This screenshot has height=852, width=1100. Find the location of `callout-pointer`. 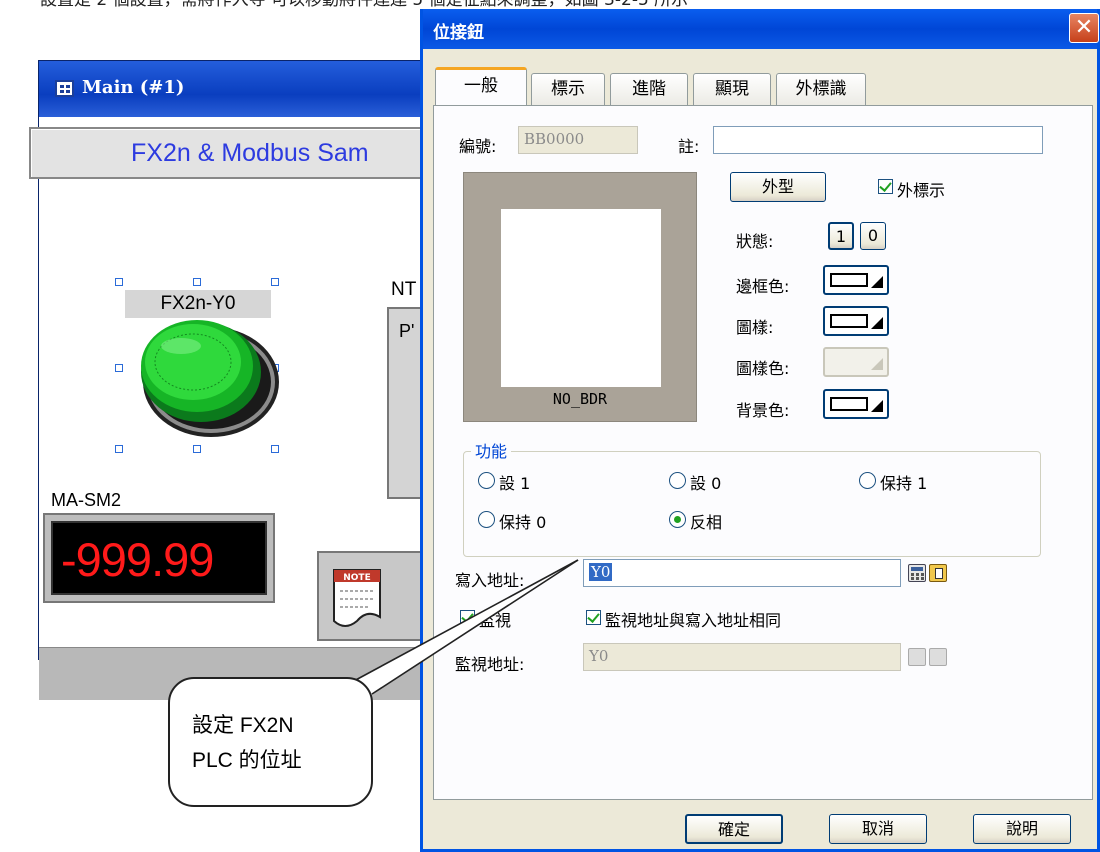

callout-pointer is located at coordinates (465, 627).